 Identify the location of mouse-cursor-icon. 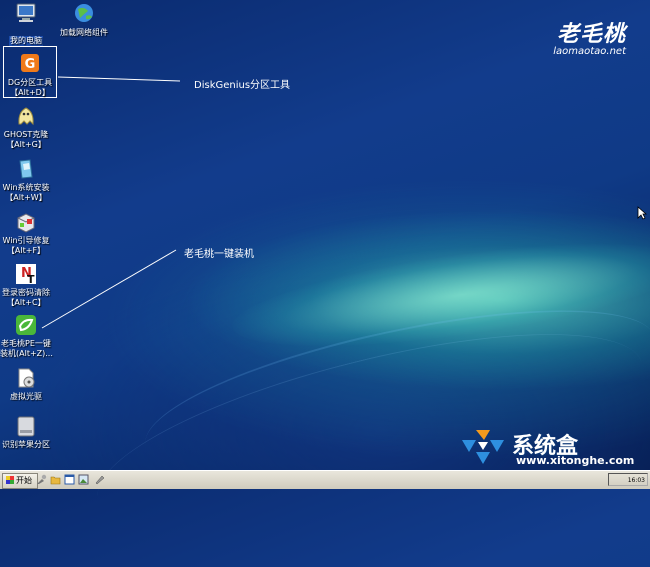
(642, 213).